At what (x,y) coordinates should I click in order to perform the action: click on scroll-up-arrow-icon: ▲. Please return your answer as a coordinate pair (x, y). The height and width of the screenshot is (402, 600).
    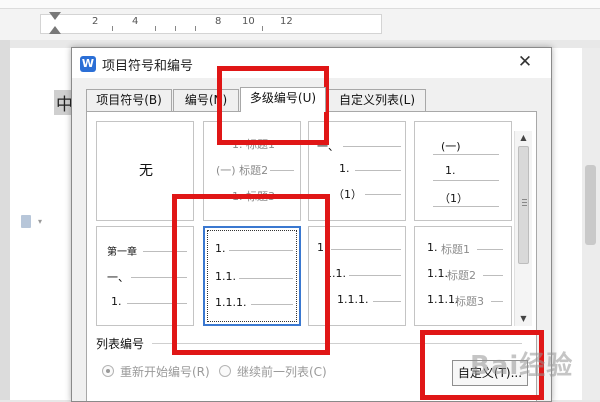
    Looking at the image, I should click on (523, 138).